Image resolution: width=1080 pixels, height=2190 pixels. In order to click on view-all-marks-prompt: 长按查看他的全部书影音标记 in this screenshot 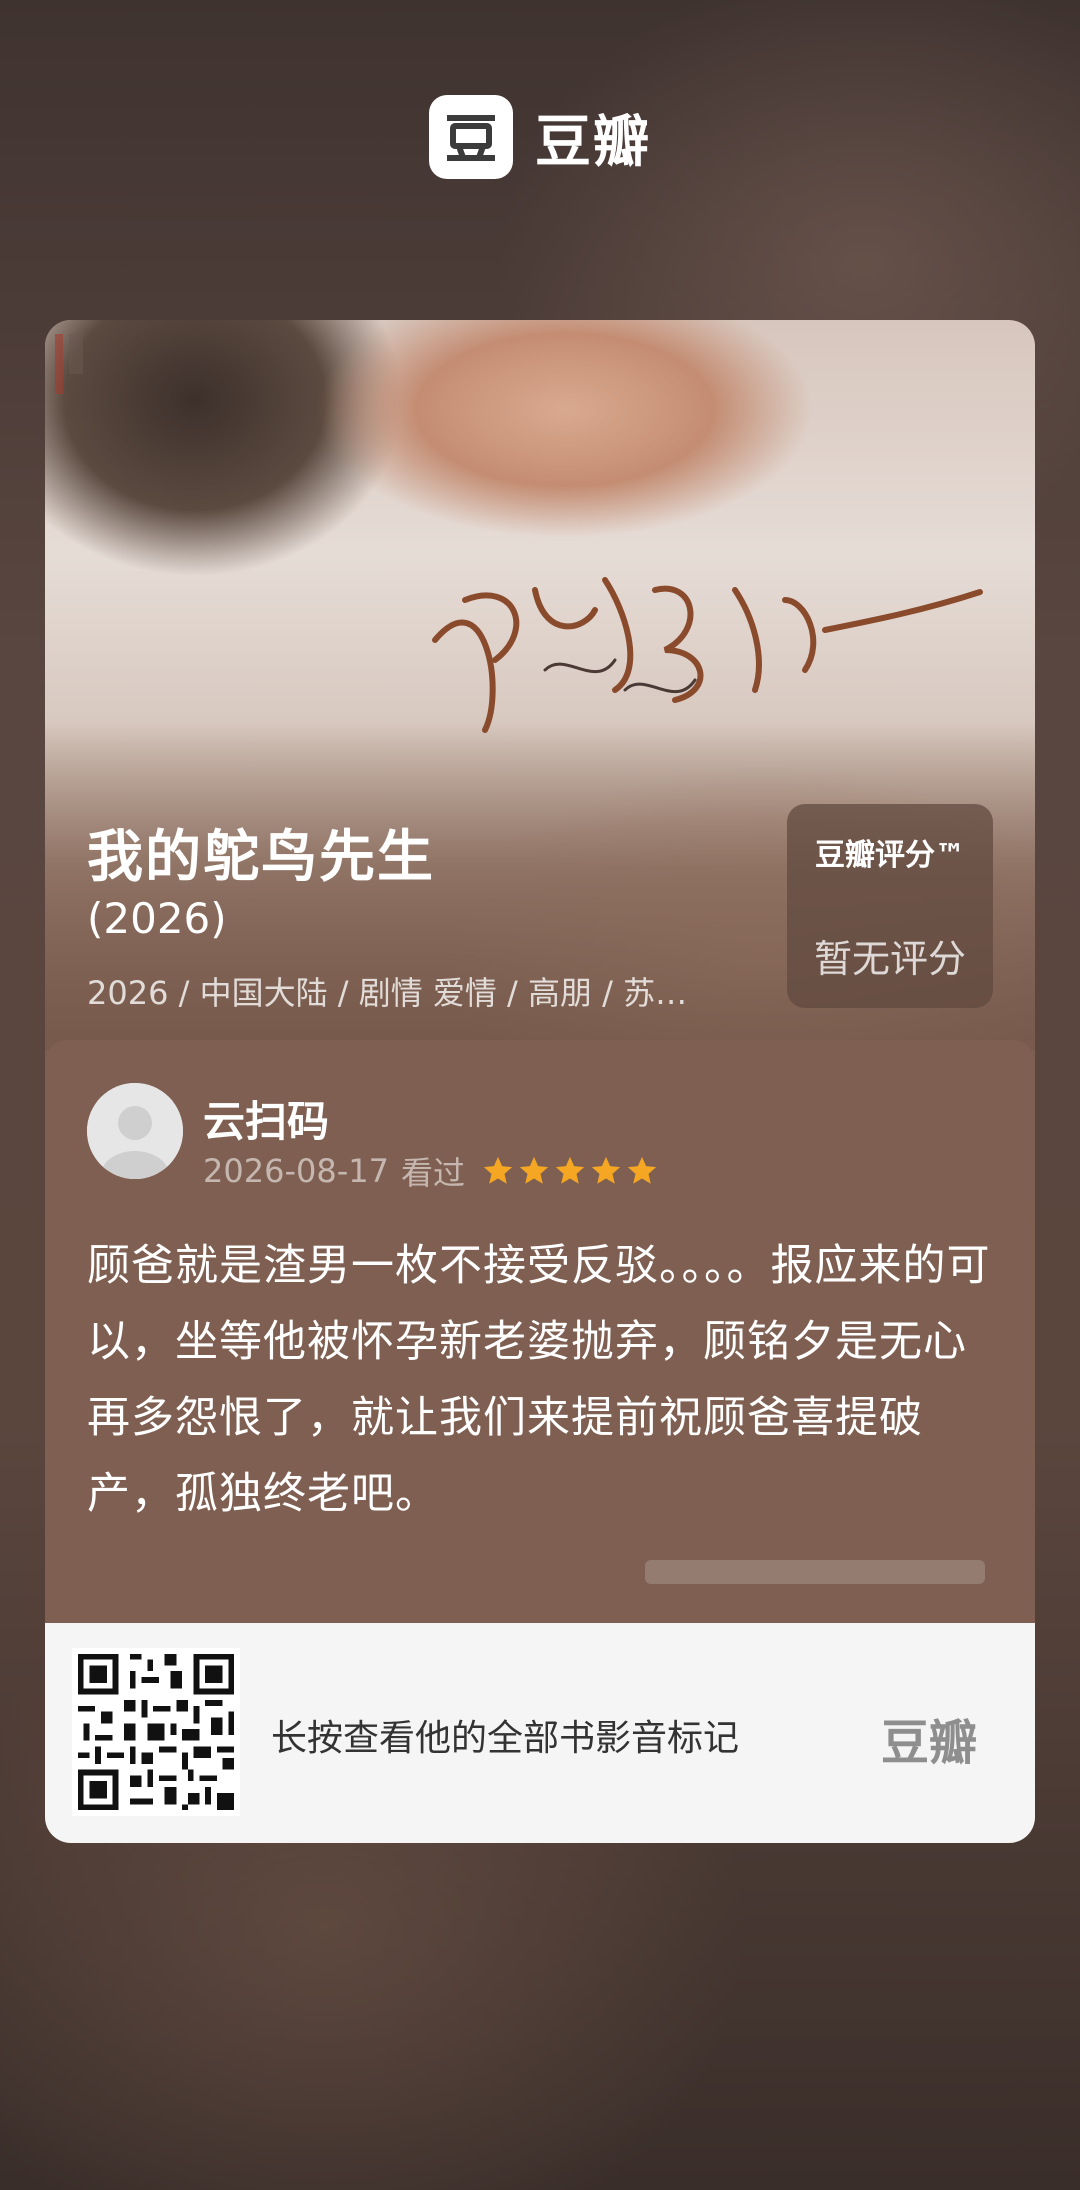, I will do `click(505, 1738)`.